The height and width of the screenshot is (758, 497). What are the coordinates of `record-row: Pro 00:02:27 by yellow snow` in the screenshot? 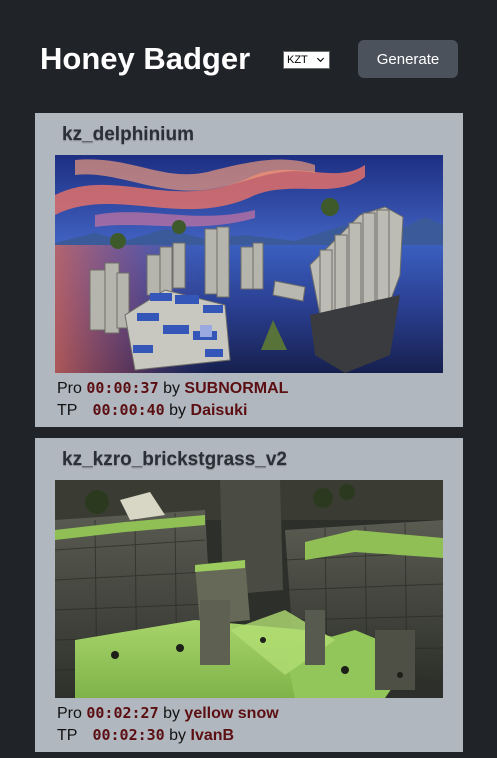 It's located at (168, 713).